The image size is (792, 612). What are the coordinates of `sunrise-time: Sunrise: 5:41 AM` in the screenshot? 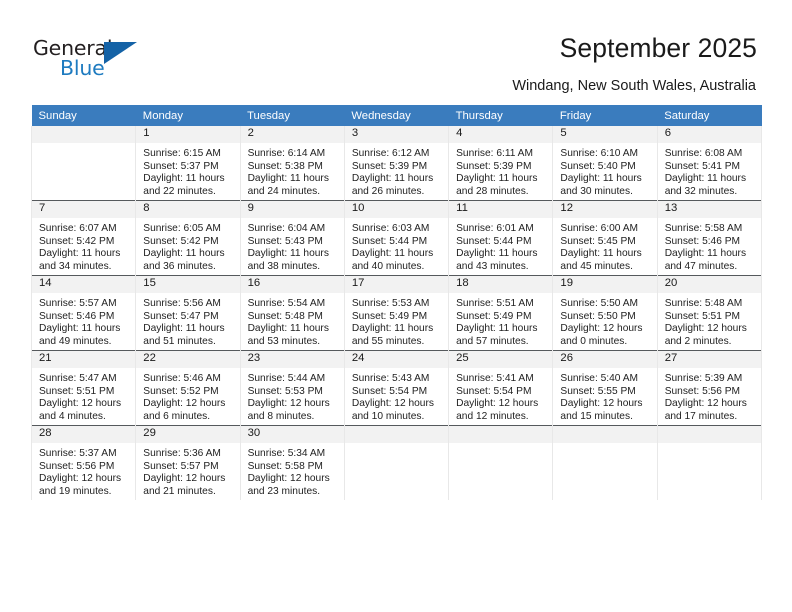 It's located at (495, 378).